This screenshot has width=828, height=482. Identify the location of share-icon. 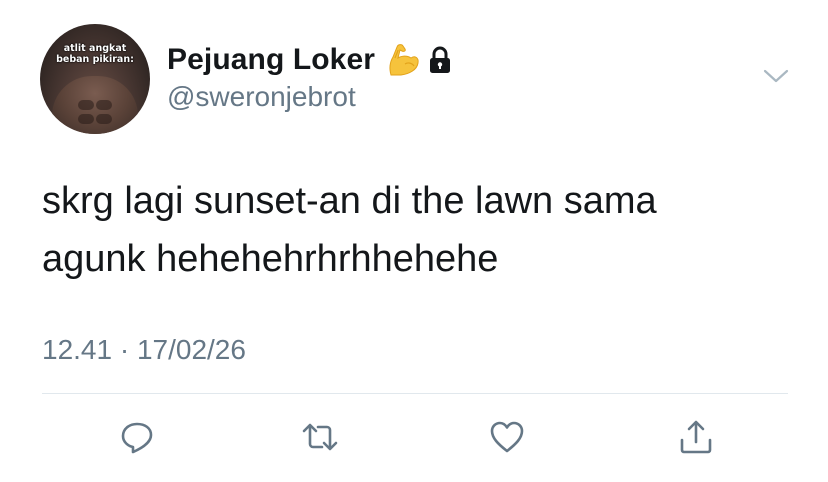
(696, 437).